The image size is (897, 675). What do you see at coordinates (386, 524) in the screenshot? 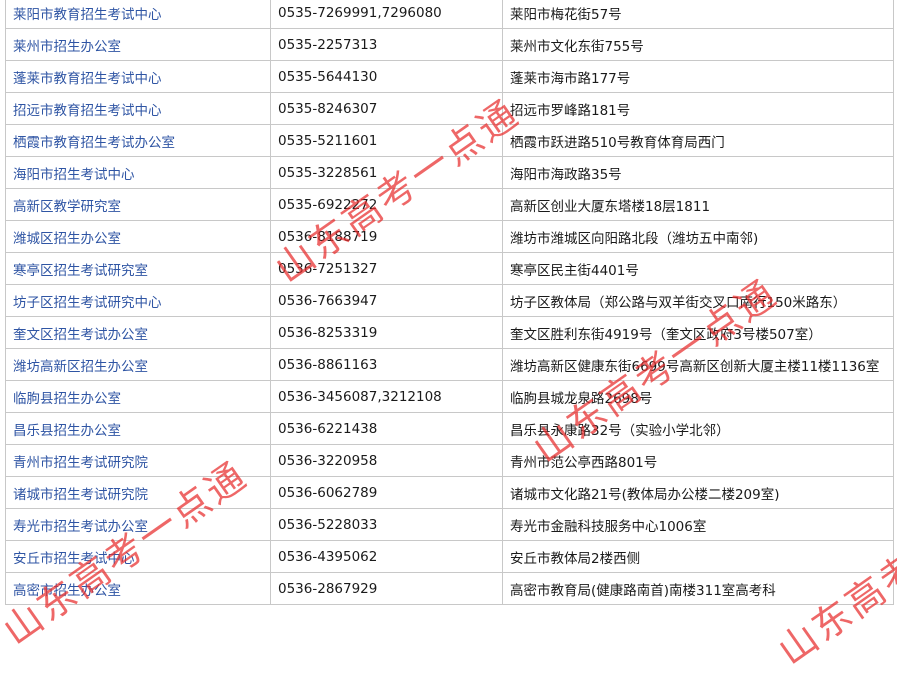
I see `phone-cell: 0536-5228033` at bounding box center [386, 524].